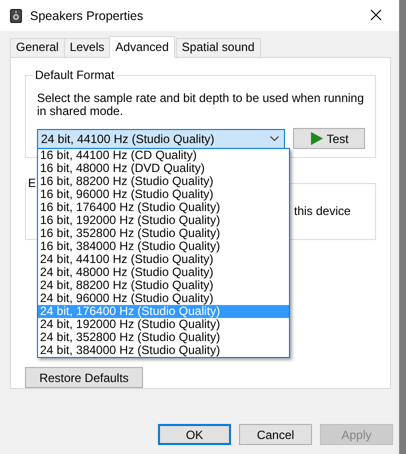 This screenshot has height=454, width=406. I want to click on format-dropdown: 24 bit, 44100 Hz (Studio Quality), so click(161, 138).